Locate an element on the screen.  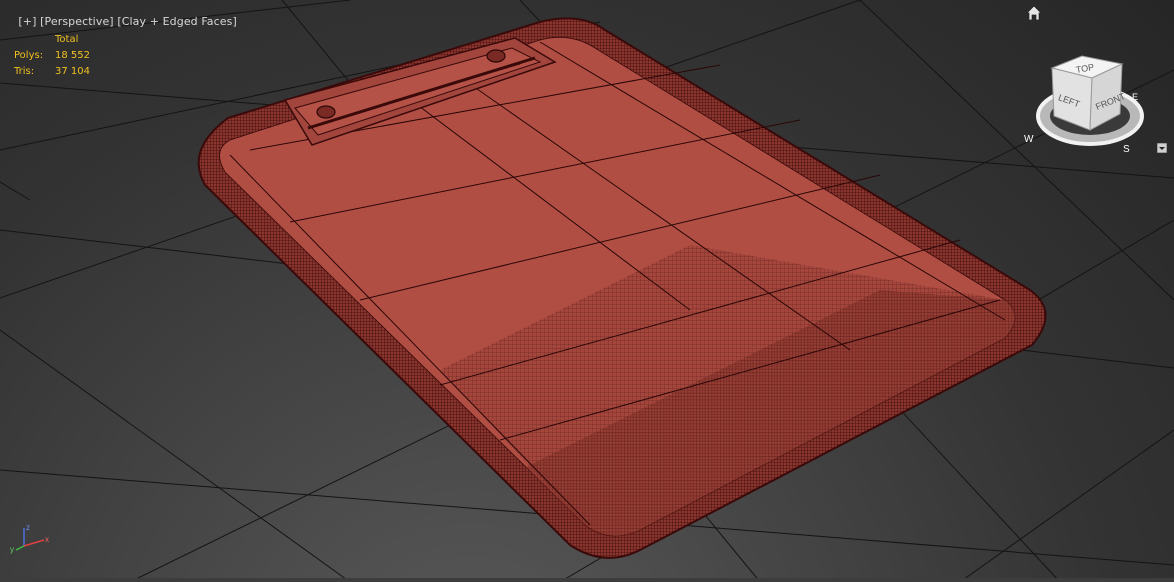
viewcube: W S E N TOP LEFT FRONT is located at coordinates (1085, 105).